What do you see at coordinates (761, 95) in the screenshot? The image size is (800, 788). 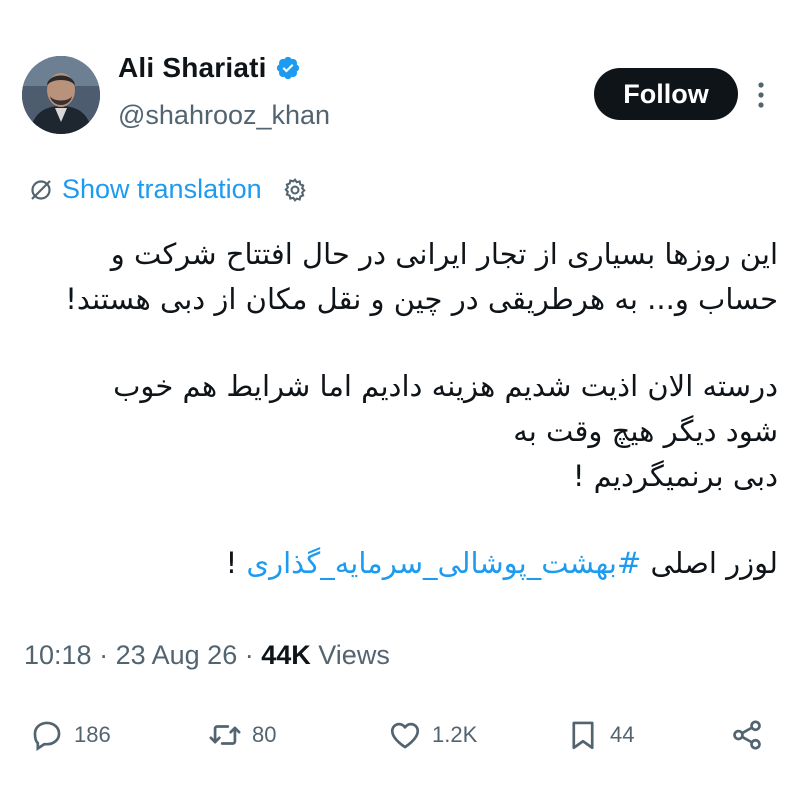 I see `more-icon` at bounding box center [761, 95].